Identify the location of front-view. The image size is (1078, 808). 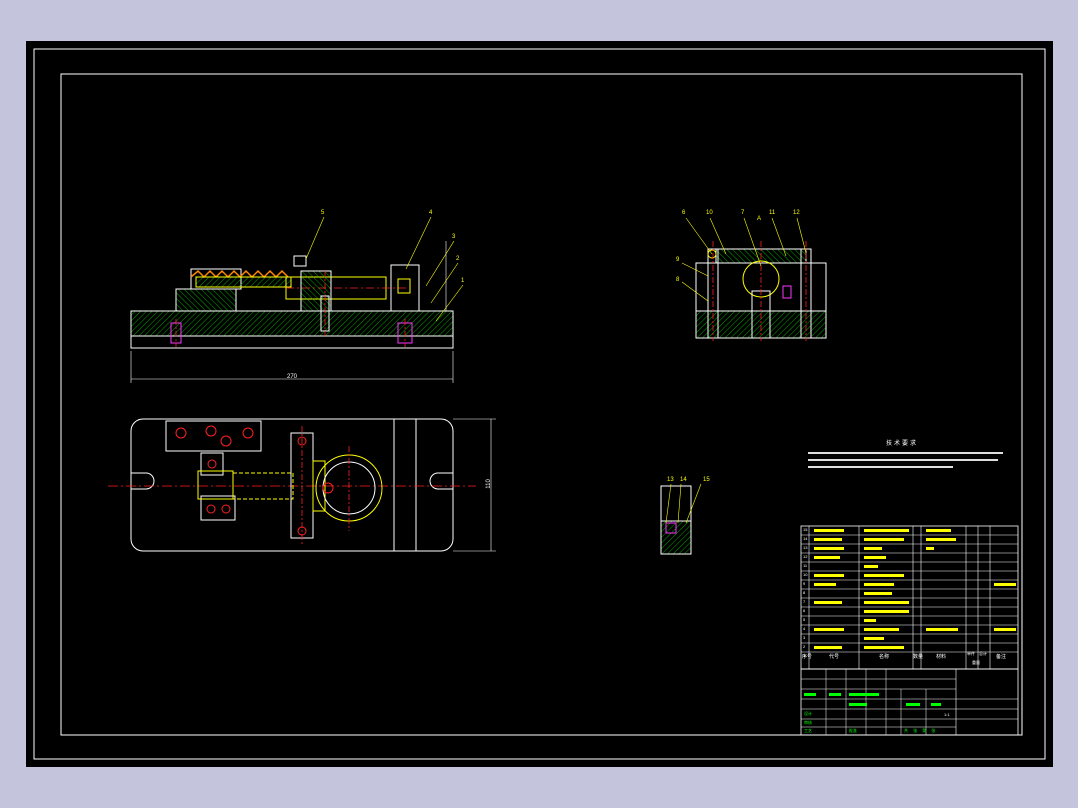
(297, 299).